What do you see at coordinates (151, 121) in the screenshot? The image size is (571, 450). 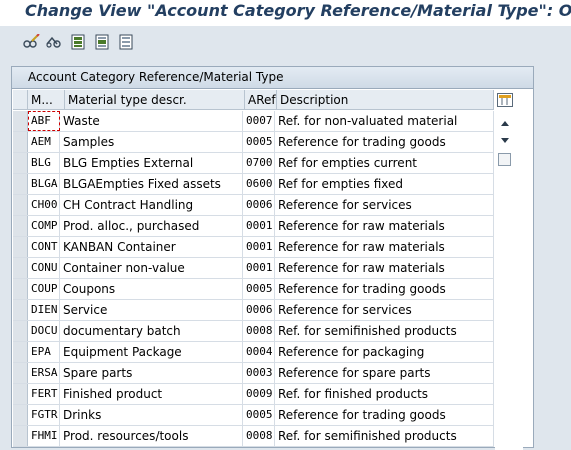 I see `cell-material-type-descr: Waste` at bounding box center [151, 121].